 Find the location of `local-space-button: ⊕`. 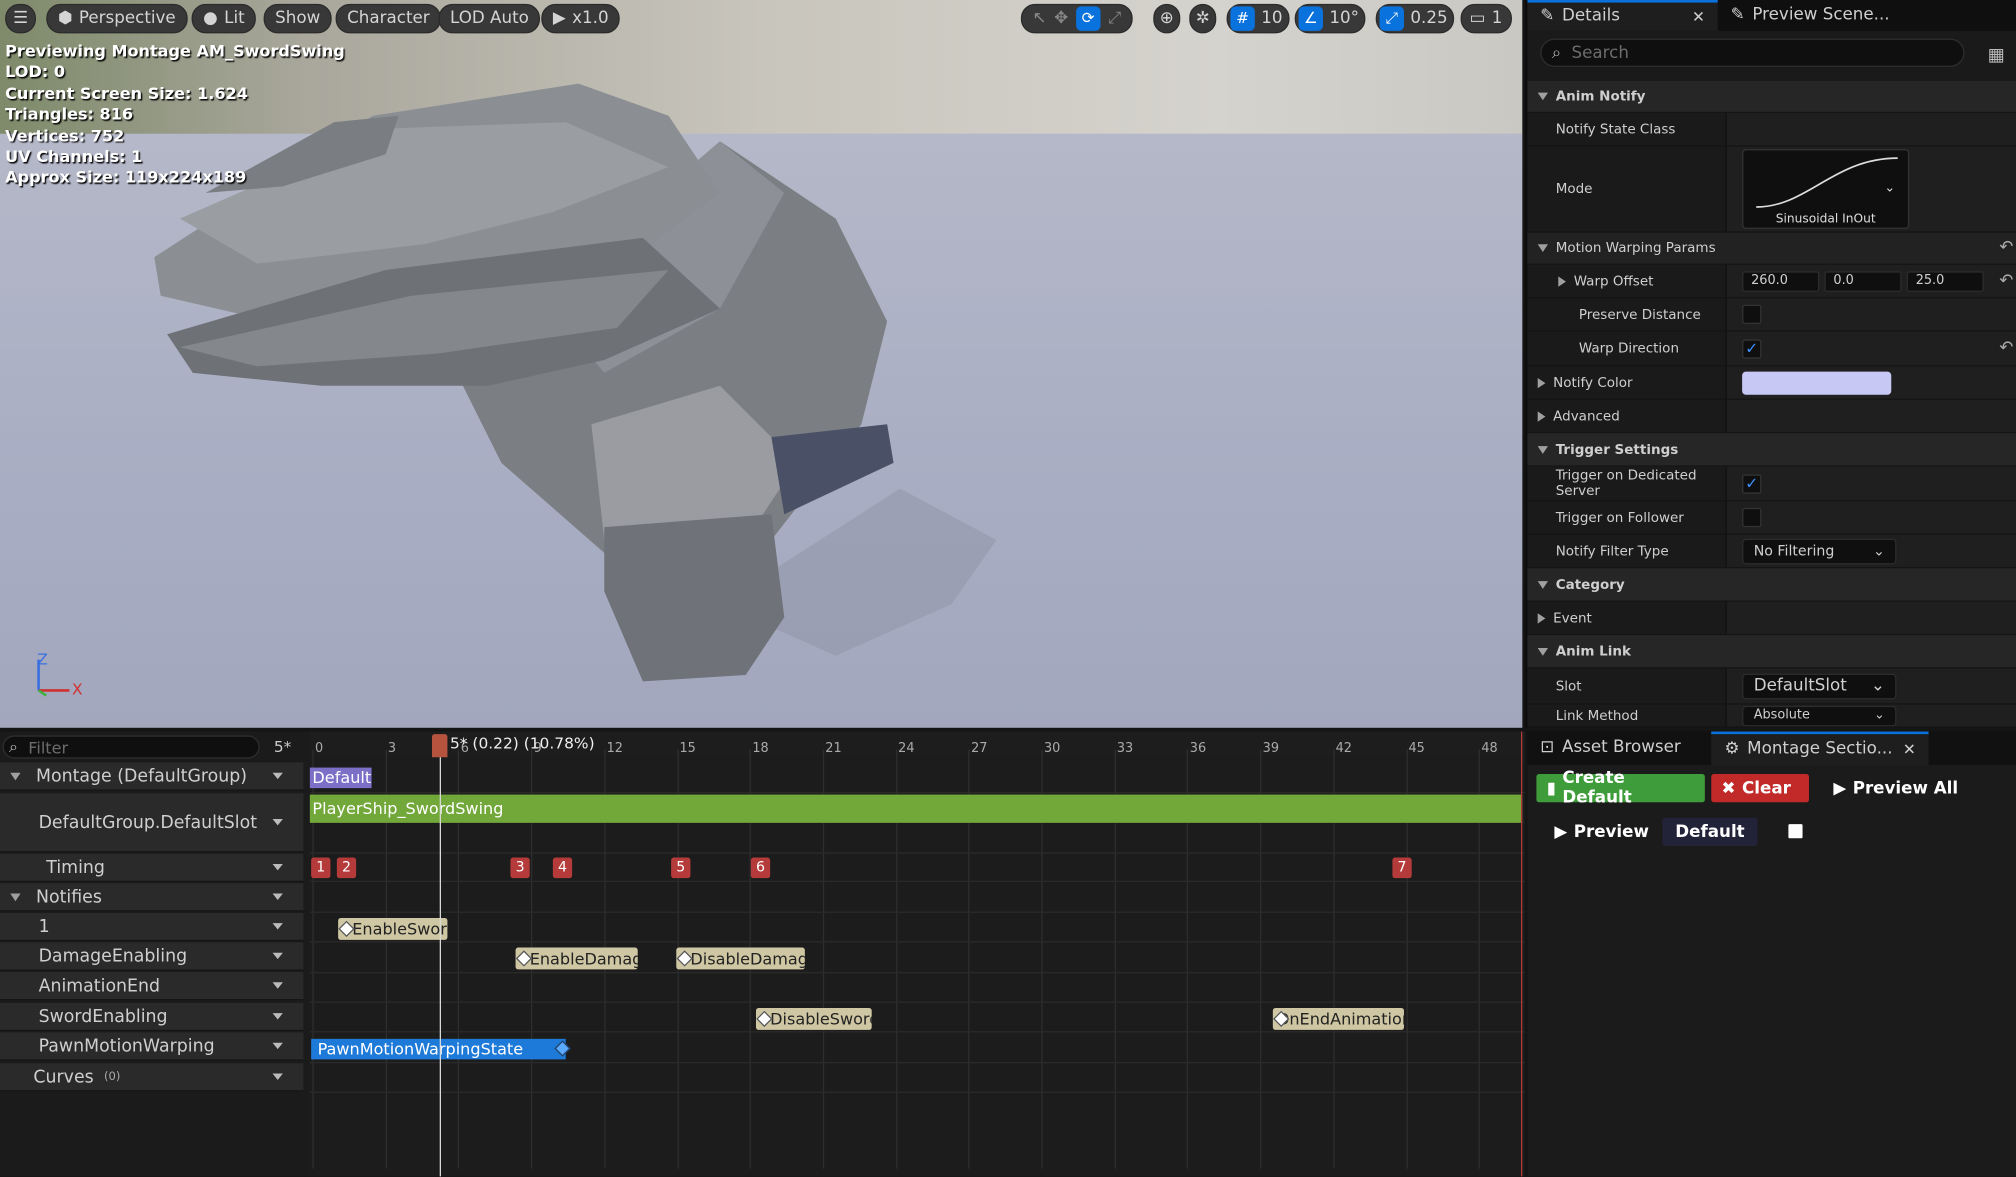

local-space-button: ⊕ is located at coordinates (1167, 18).